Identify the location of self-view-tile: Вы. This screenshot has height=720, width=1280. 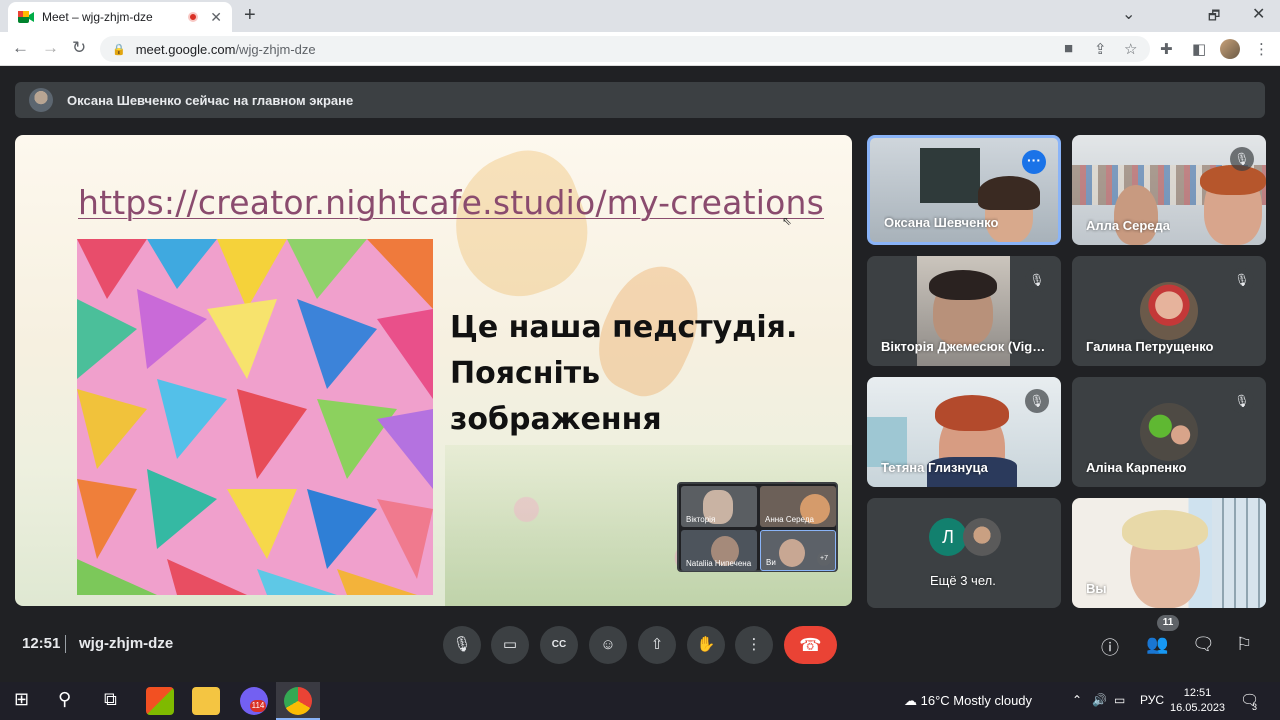
(1169, 553).